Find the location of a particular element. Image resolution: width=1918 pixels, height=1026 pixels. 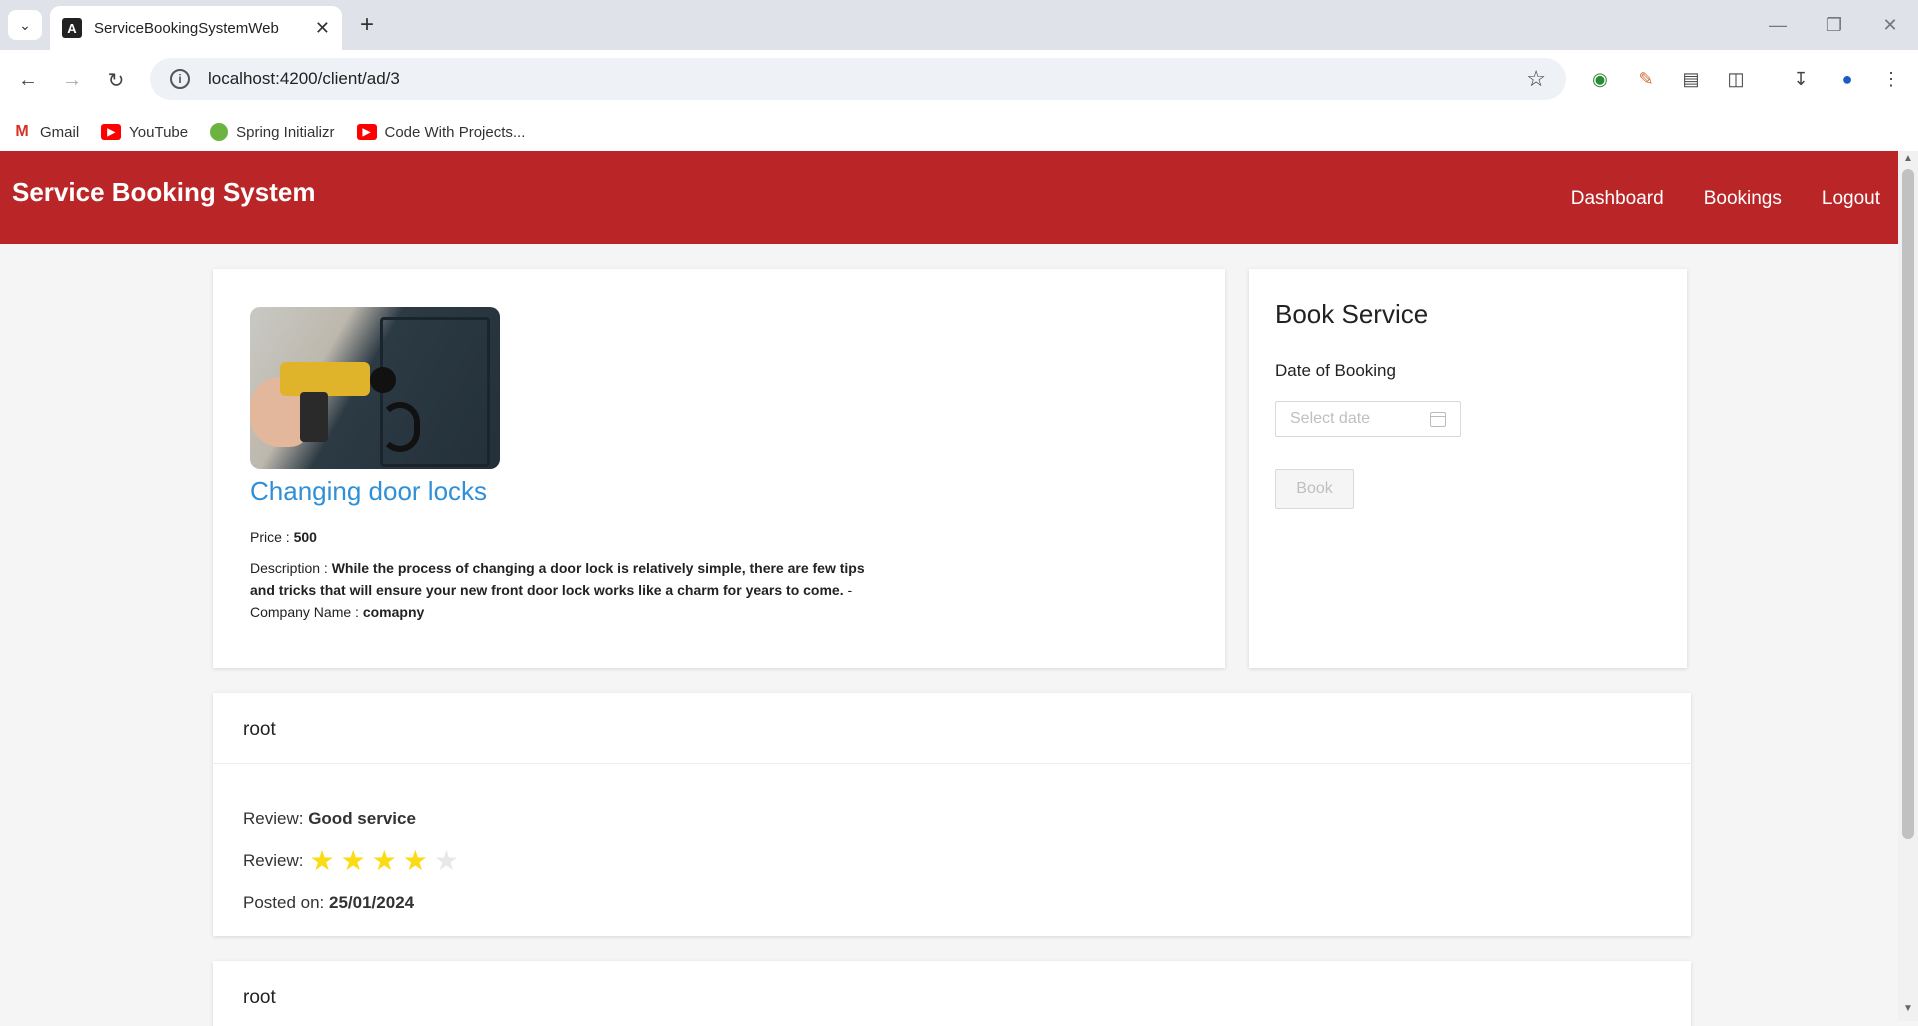

page-scrollbar: ▲ ▼ is located at coordinates (1908, 586).